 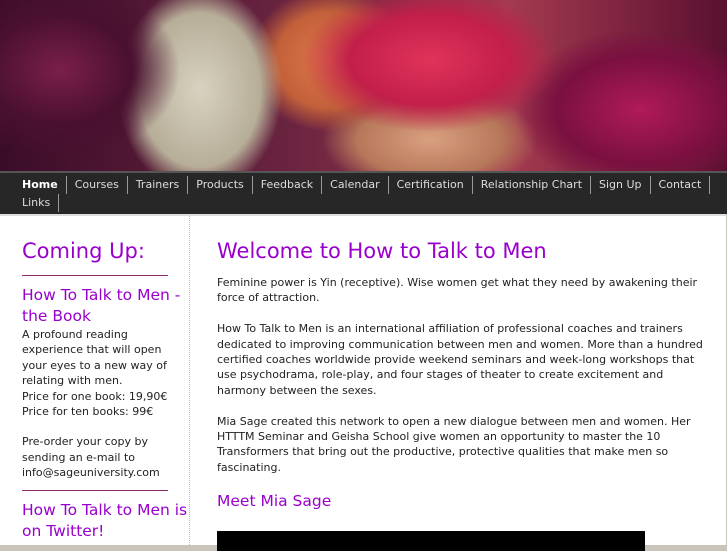 What do you see at coordinates (37, 203) in the screenshot?
I see `nav-links: Links` at bounding box center [37, 203].